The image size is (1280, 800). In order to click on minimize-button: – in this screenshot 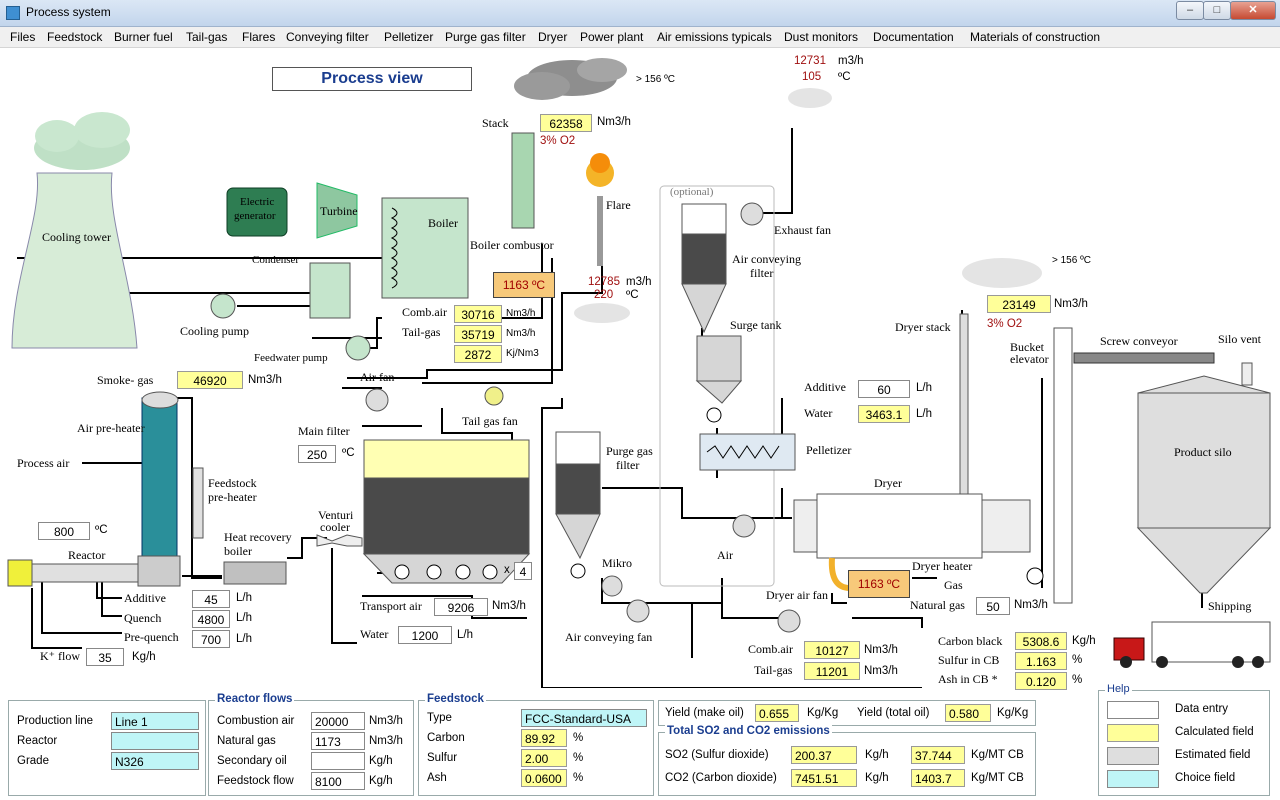, I will do `click(1190, 10)`.